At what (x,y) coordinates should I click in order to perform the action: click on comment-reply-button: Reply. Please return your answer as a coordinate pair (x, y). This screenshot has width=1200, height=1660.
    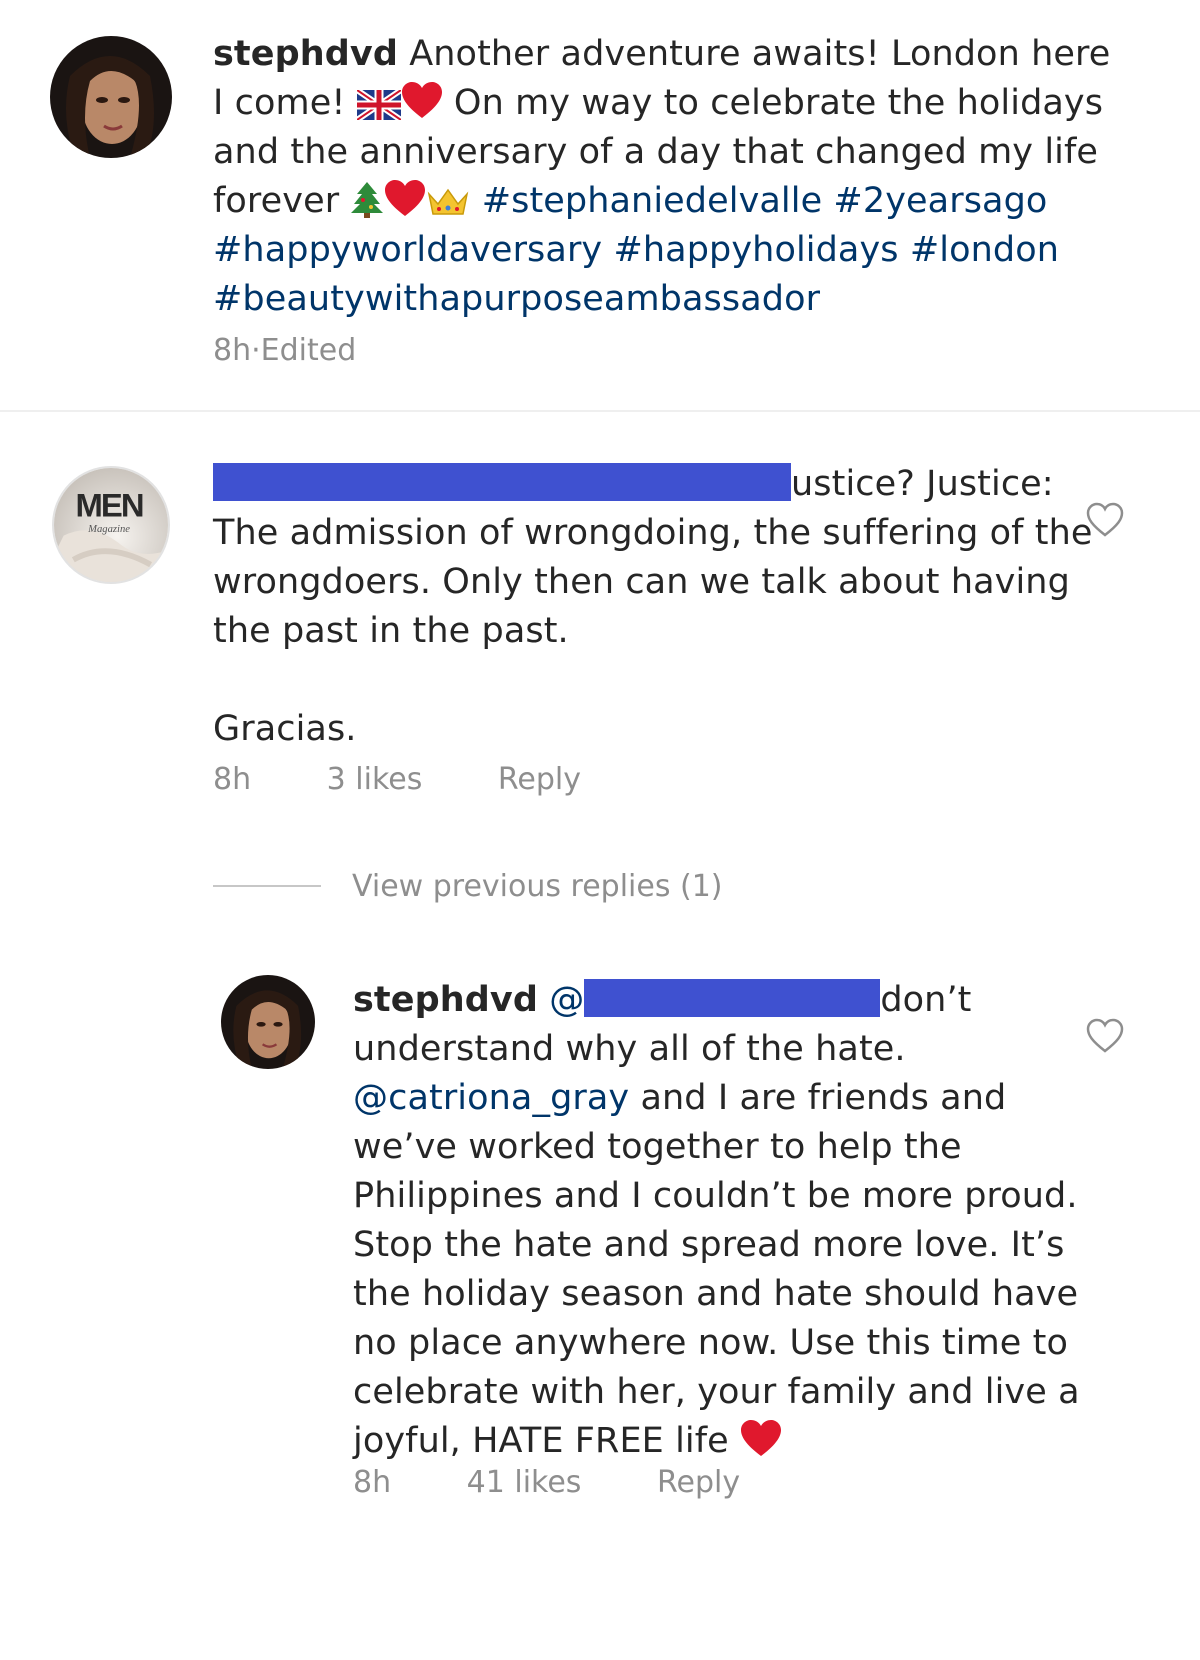
    Looking at the image, I should click on (539, 779).